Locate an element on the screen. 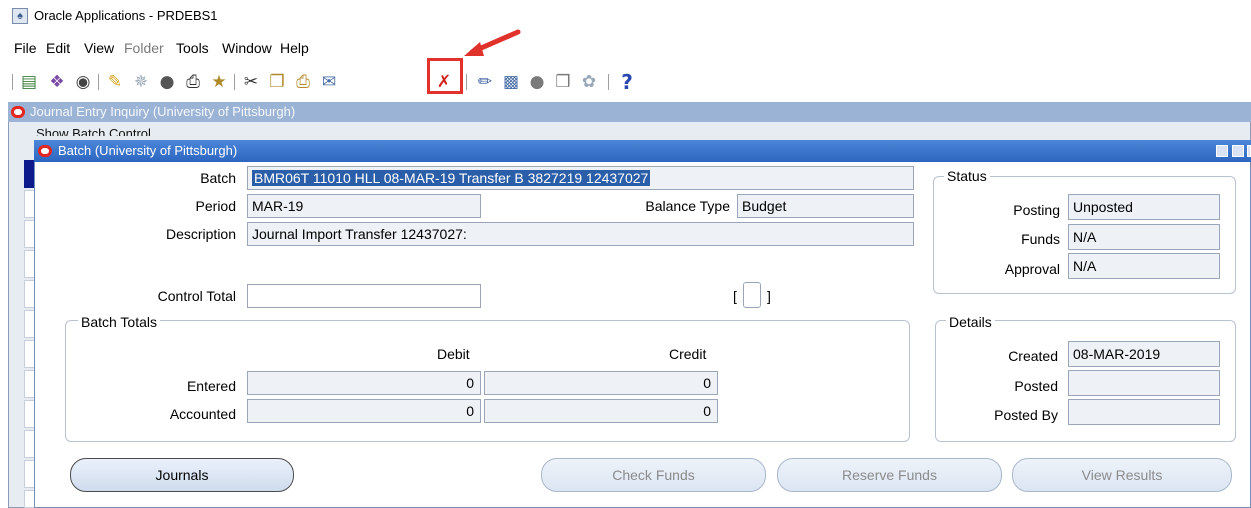 The image size is (1251, 508). print-icon: ⎙ is located at coordinates (193, 82).